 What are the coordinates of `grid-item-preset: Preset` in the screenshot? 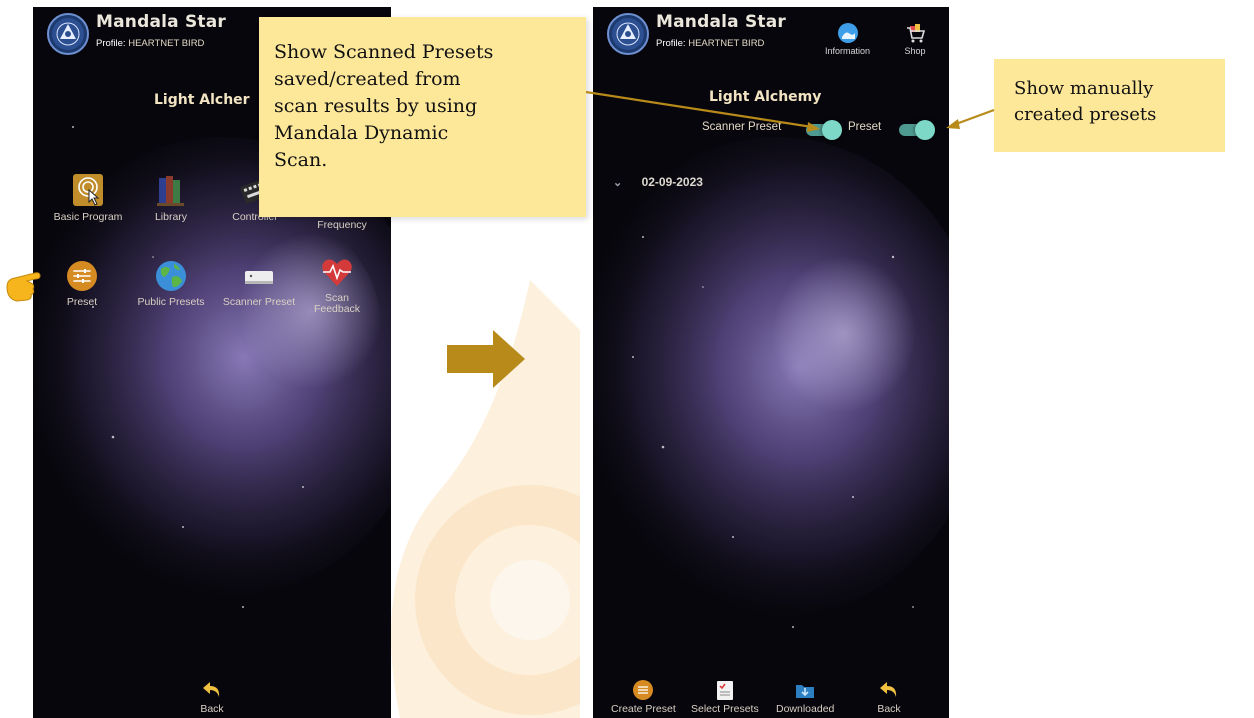 It's located at (82, 282).